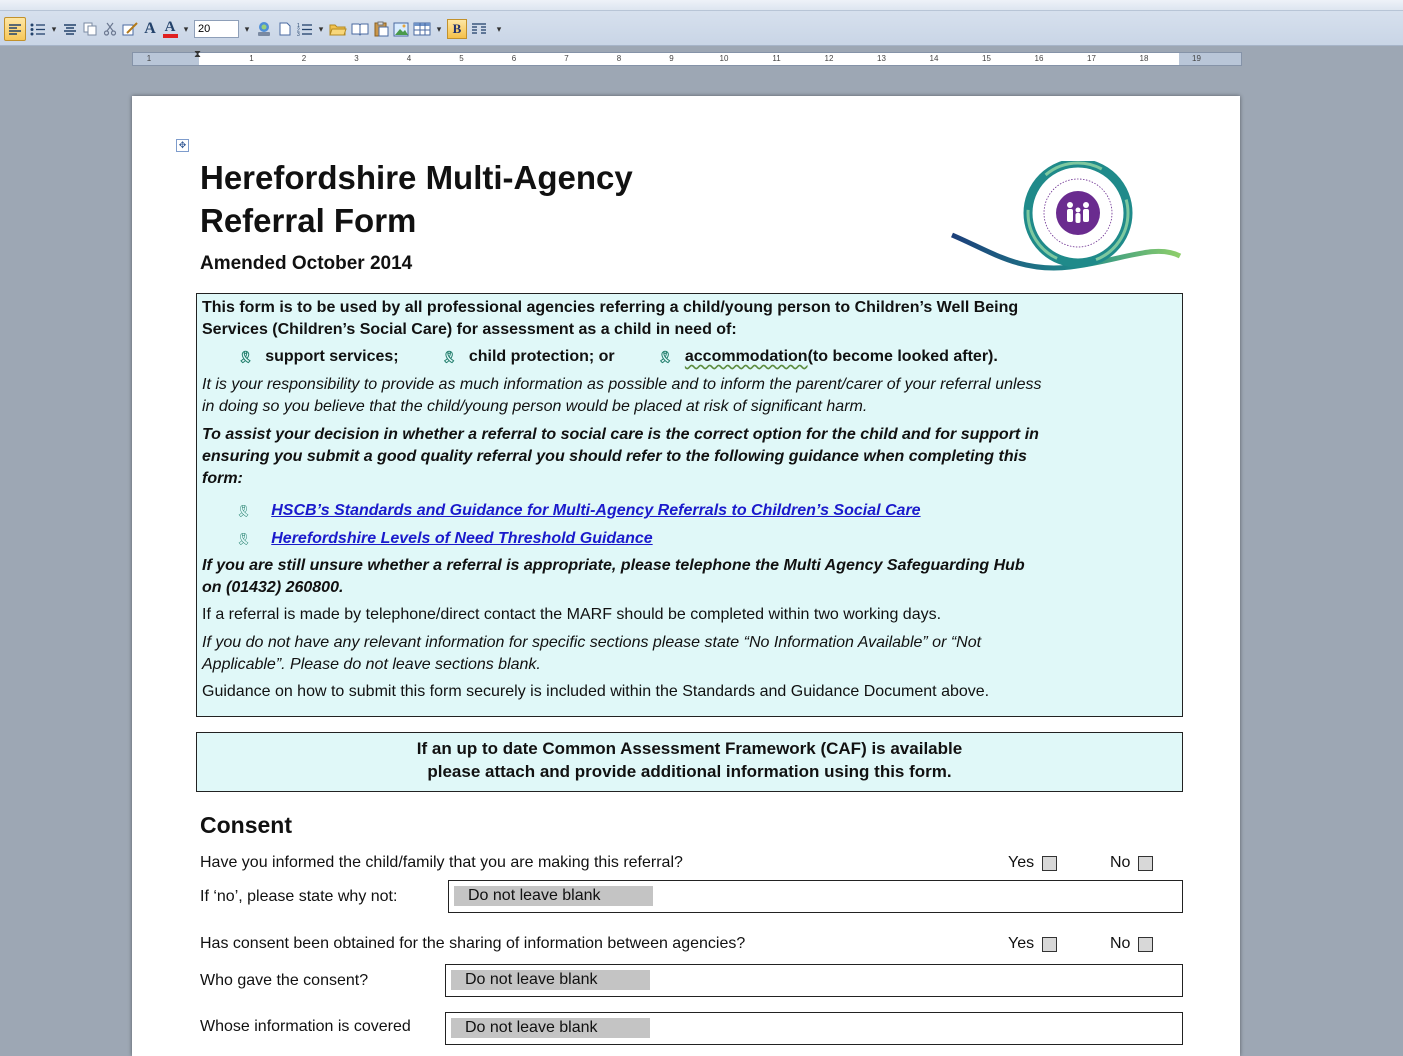  I want to click on table-move-handle-icon: ✥, so click(182, 145).